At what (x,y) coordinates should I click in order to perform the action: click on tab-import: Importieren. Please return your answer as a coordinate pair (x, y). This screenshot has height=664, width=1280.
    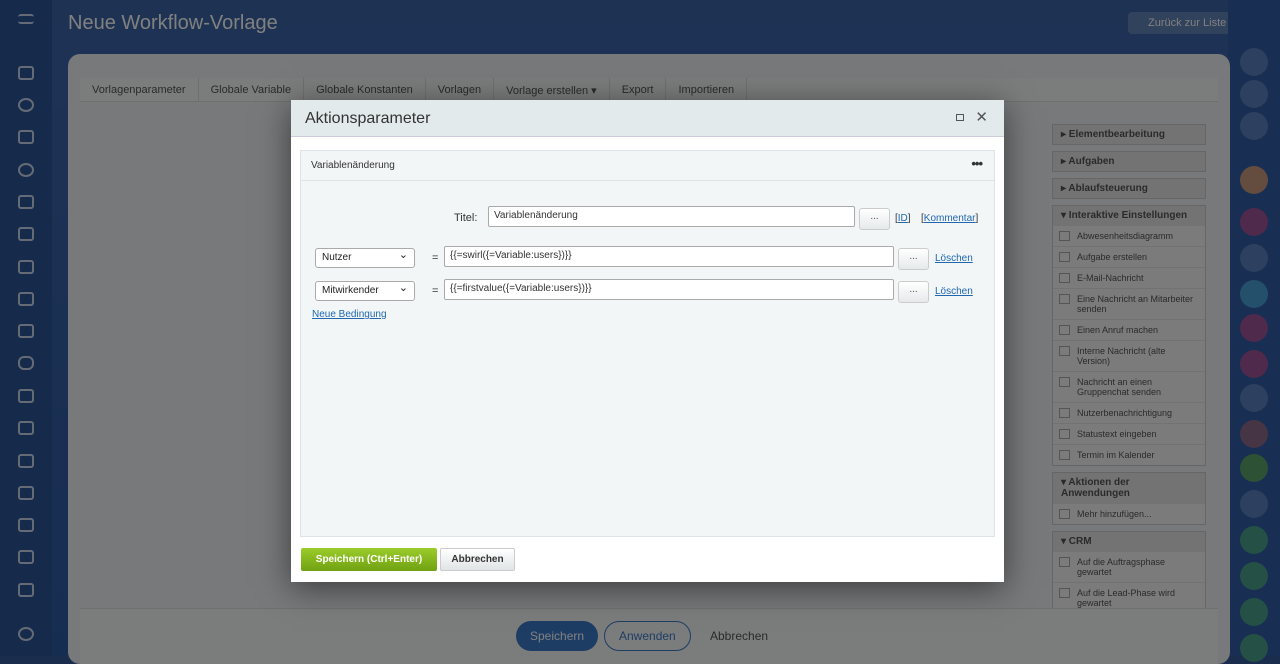
    Looking at the image, I should click on (707, 89).